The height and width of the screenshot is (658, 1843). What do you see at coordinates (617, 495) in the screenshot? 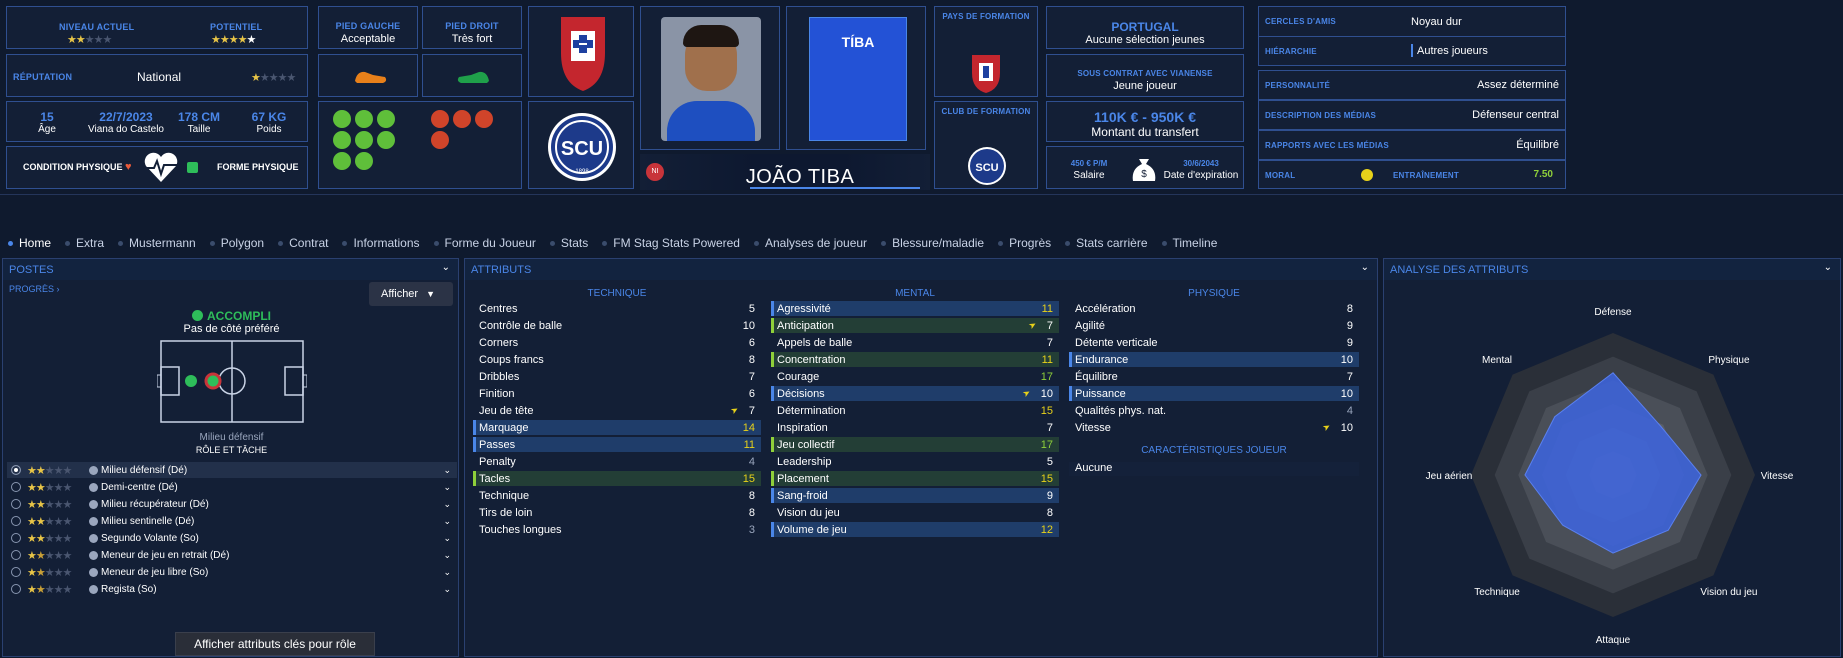
I see `attribute-row: Technique 8` at bounding box center [617, 495].